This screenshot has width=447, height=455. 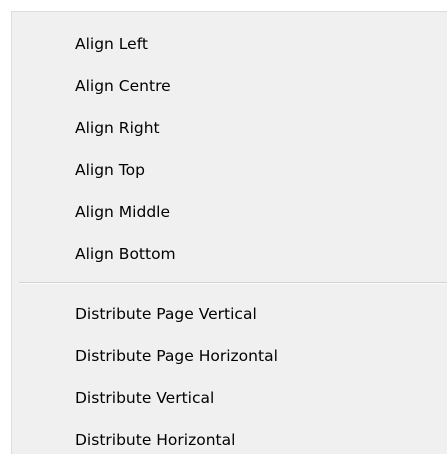 What do you see at coordinates (166, 314) in the screenshot?
I see `menu-item-distribute-page-vertical: Distribute Page Vertical` at bounding box center [166, 314].